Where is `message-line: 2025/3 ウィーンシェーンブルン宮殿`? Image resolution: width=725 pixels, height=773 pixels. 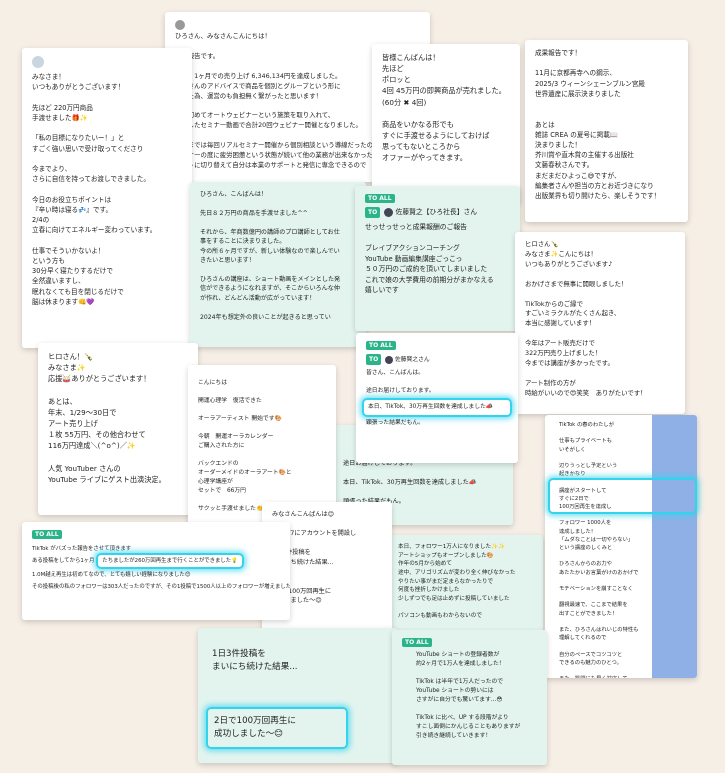
message-line: 2025/3 ウィーンシェーンブルン宮殿 is located at coordinates (590, 83).